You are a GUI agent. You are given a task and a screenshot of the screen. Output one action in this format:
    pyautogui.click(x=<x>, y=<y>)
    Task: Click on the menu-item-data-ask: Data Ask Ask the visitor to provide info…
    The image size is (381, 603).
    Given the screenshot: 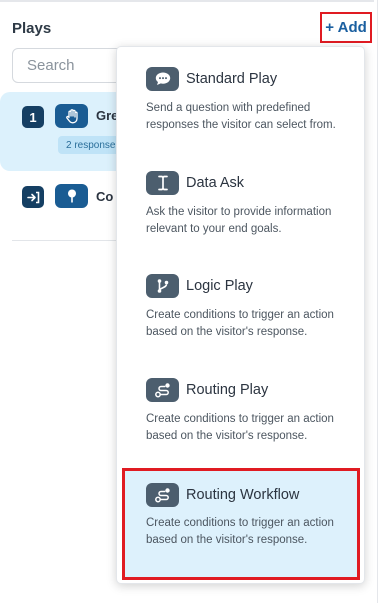 What is the action you would take?
    pyautogui.click(x=240, y=201)
    